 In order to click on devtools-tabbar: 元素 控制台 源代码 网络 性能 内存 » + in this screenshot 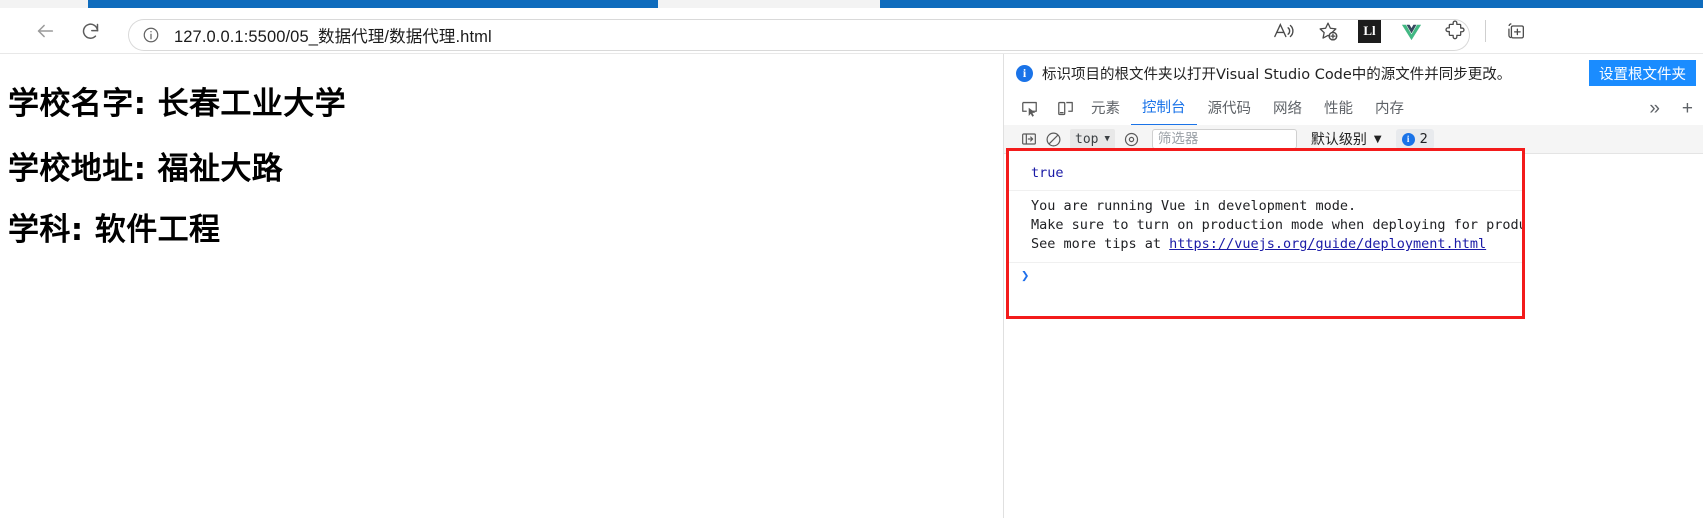, I will do `click(1353, 109)`.